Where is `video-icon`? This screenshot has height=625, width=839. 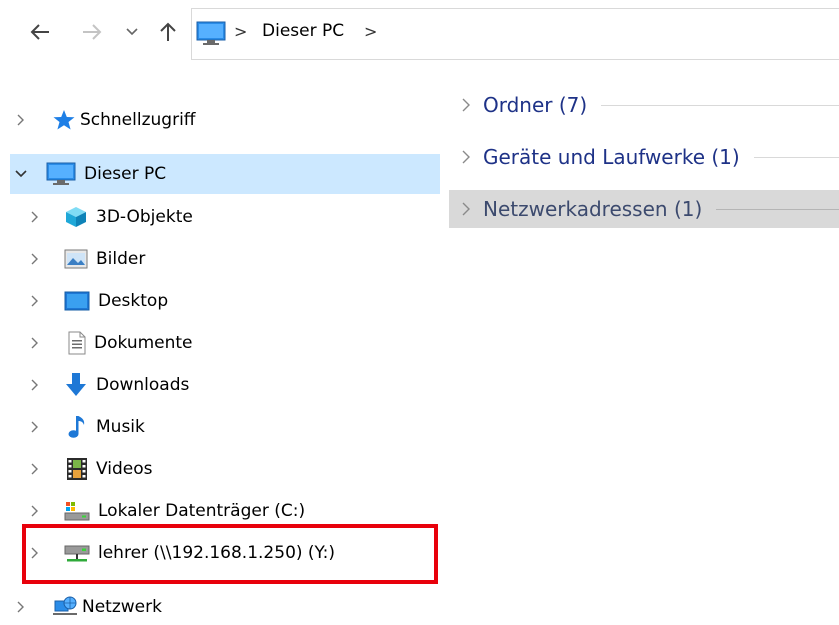 video-icon is located at coordinates (77, 469).